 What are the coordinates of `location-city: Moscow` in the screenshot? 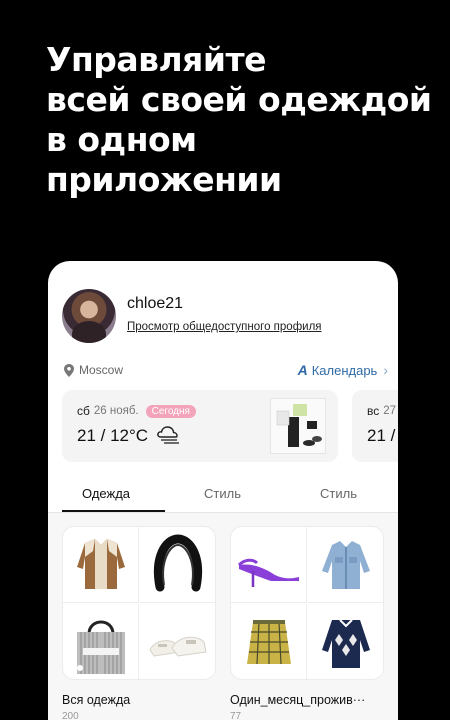 It's located at (101, 370).